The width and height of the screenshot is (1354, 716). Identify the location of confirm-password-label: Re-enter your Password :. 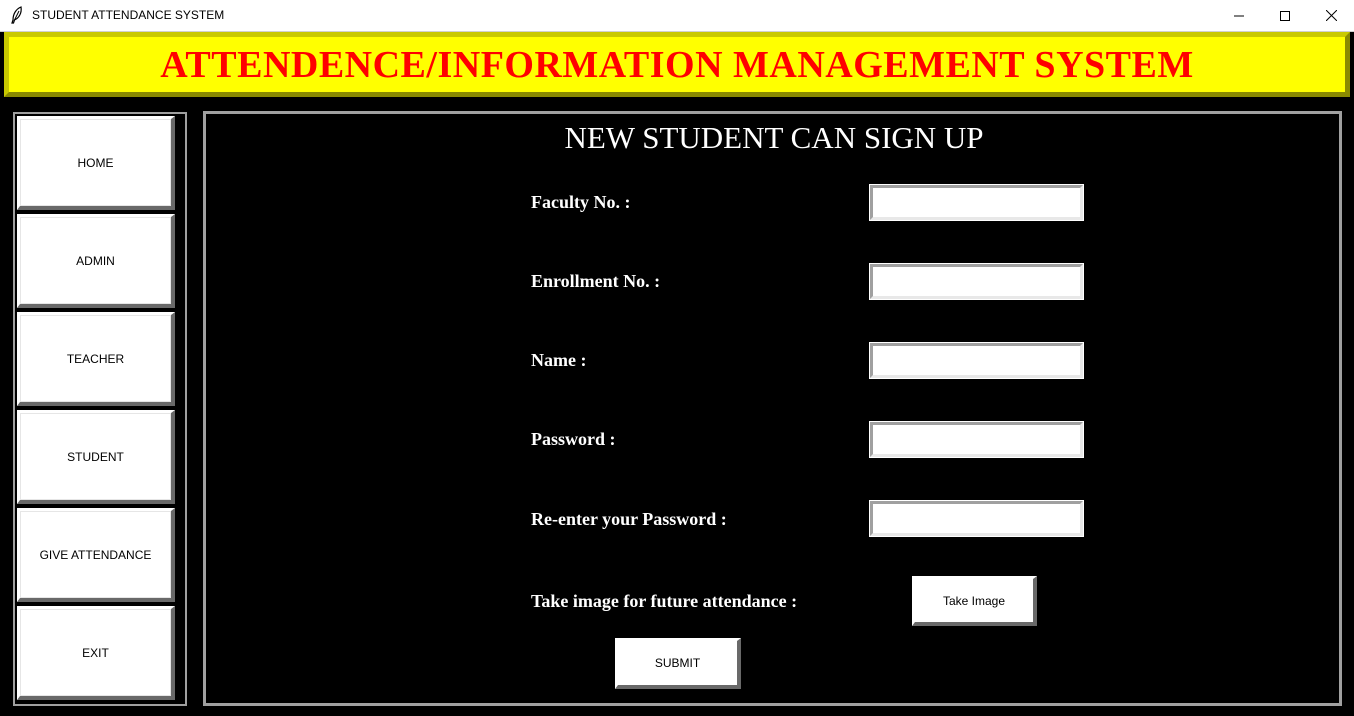
(629, 519).